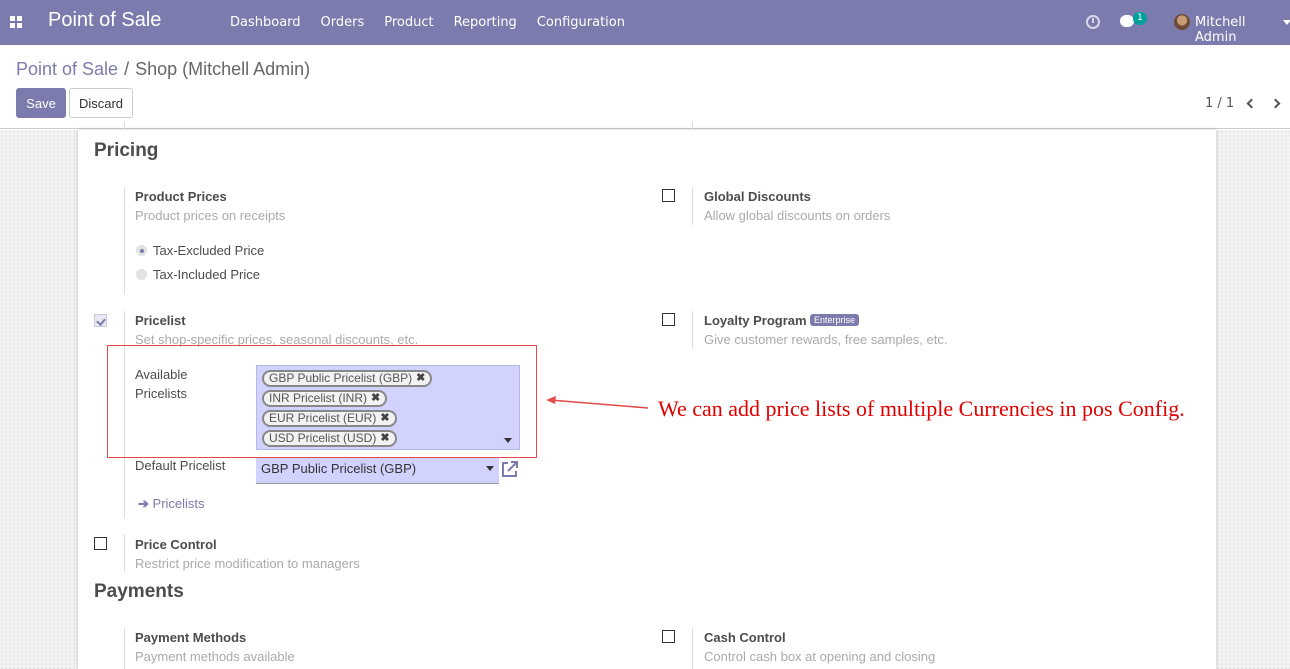  Describe the element at coordinates (510, 469) in the screenshot. I see `external-link-icon` at that location.